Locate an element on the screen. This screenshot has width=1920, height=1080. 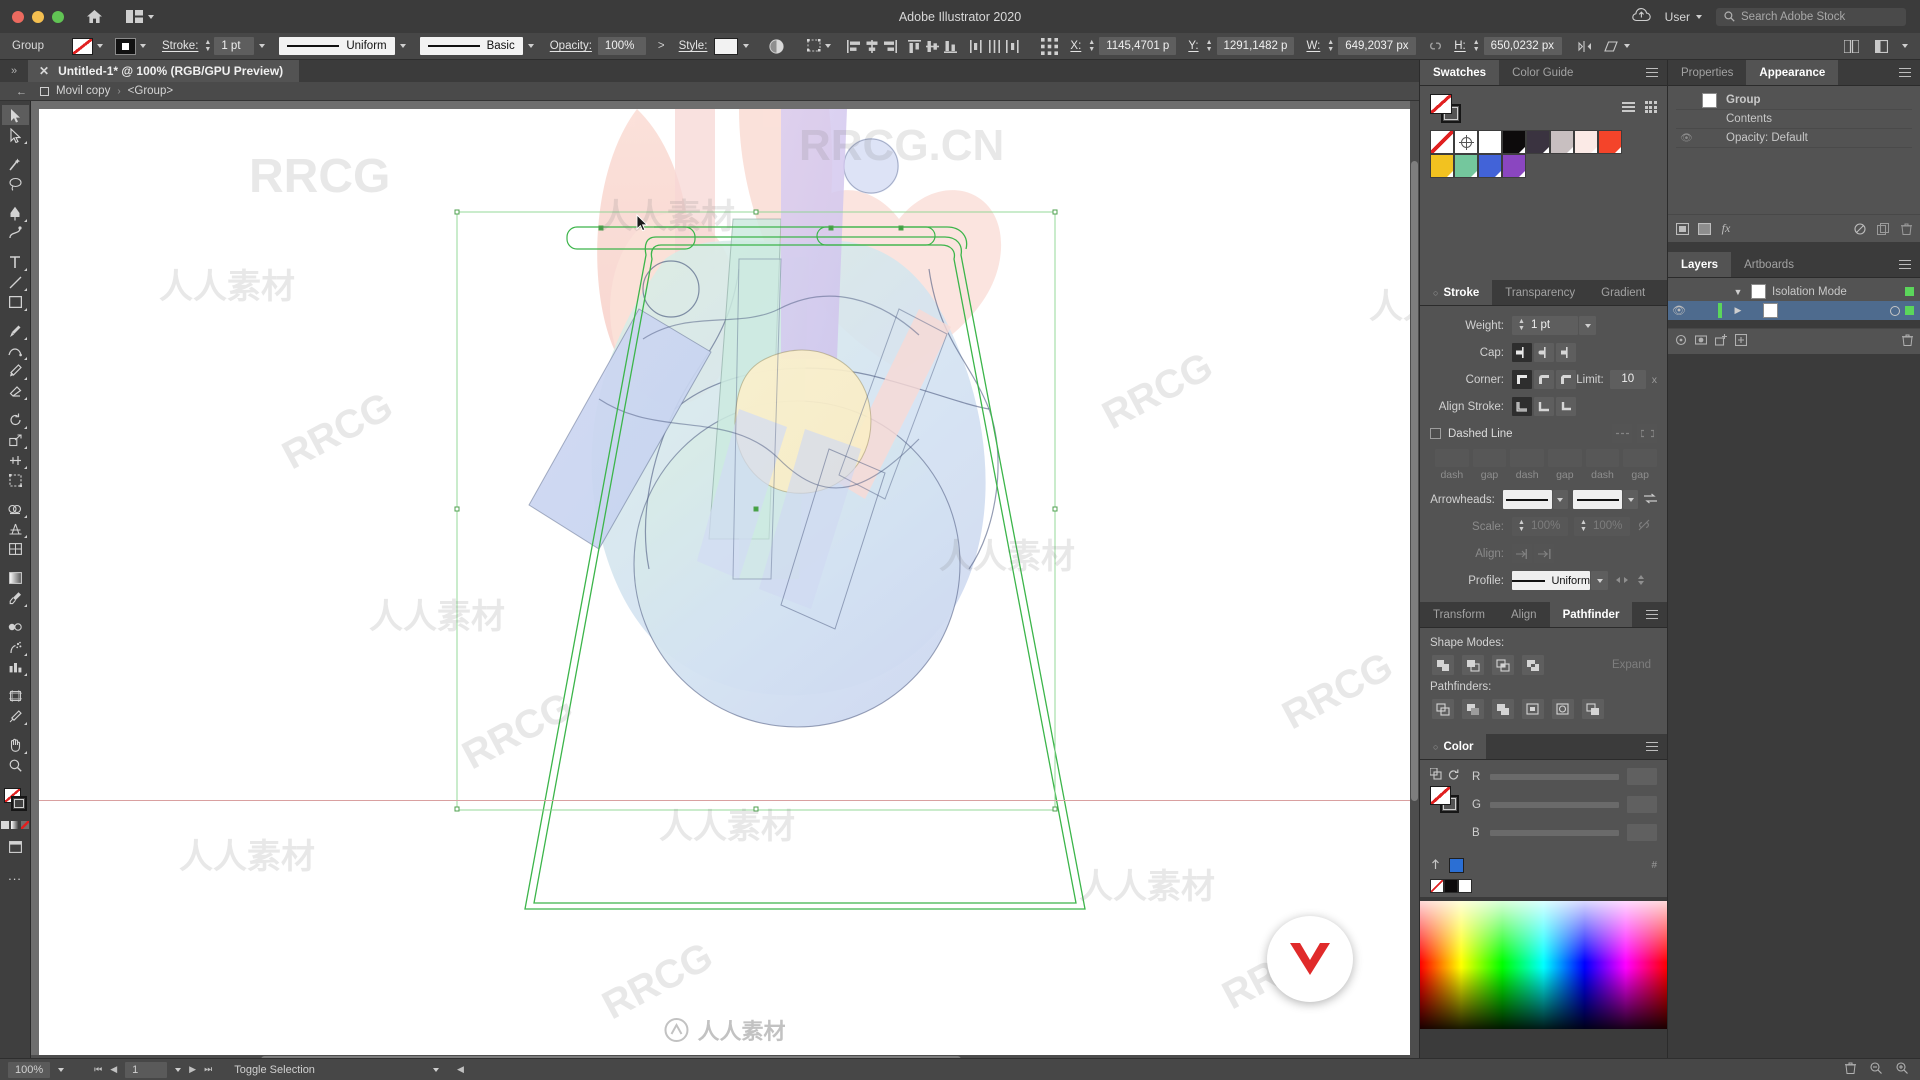
tab-color: ○ Color is located at coordinates (1453, 746).